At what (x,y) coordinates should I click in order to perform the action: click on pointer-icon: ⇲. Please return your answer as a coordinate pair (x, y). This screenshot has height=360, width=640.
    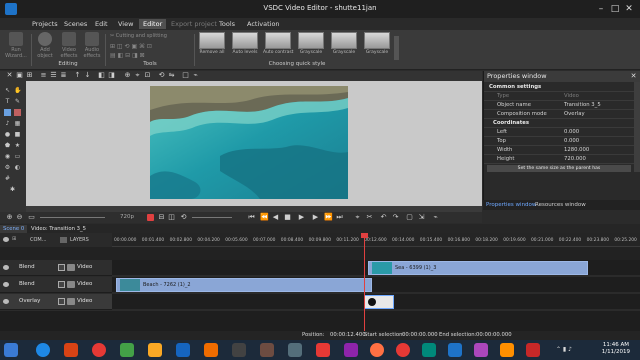
    Looking at the image, I should click on (421, 217).